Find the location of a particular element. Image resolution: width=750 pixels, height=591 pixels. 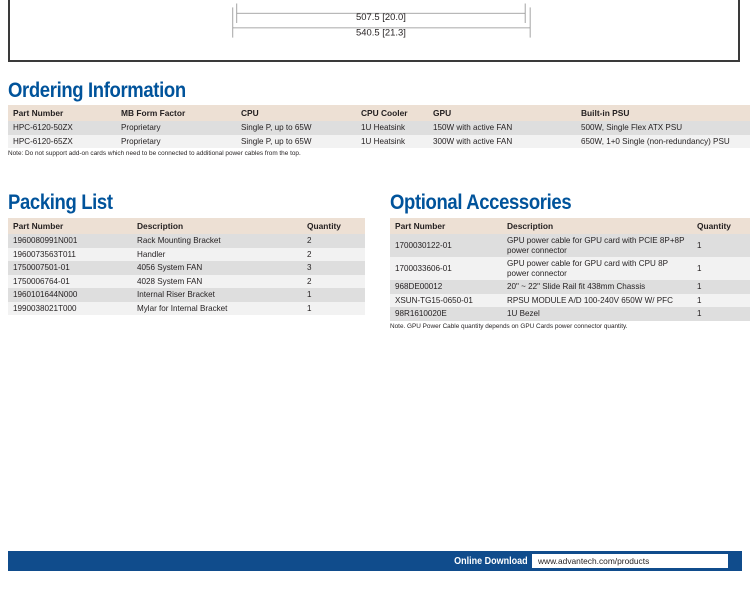

cell-description: Rack Mounting Bracket is located at coordinates (217, 241).